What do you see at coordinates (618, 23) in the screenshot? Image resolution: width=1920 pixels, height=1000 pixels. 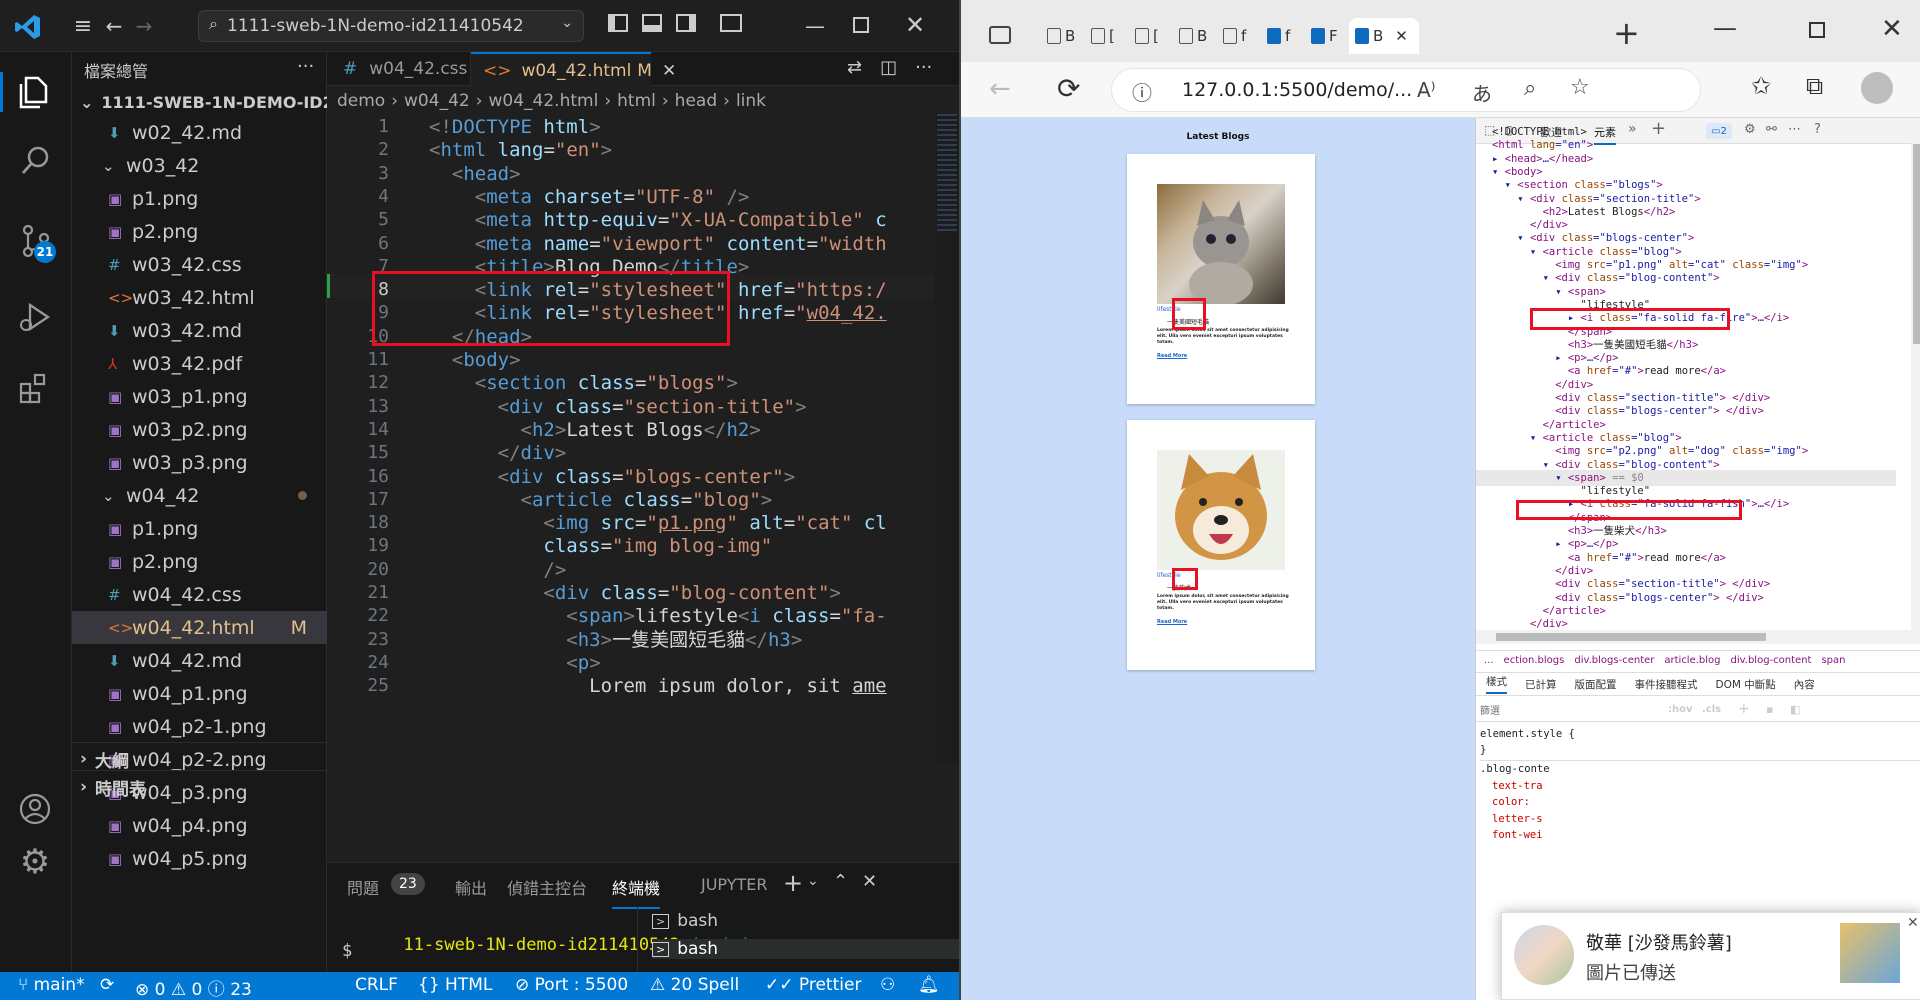 I see `toggle-sidebar-icon` at bounding box center [618, 23].